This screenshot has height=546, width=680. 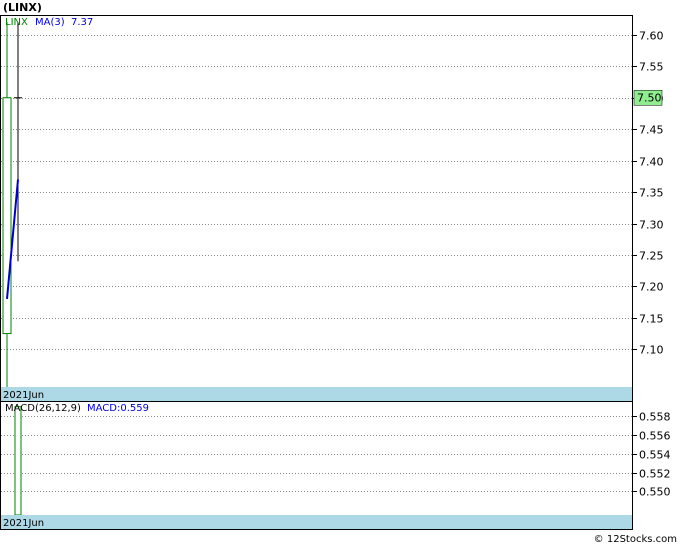 What do you see at coordinates (22, 7) in the screenshot?
I see `chart-title: (LINX)` at bounding box center [22, 7].